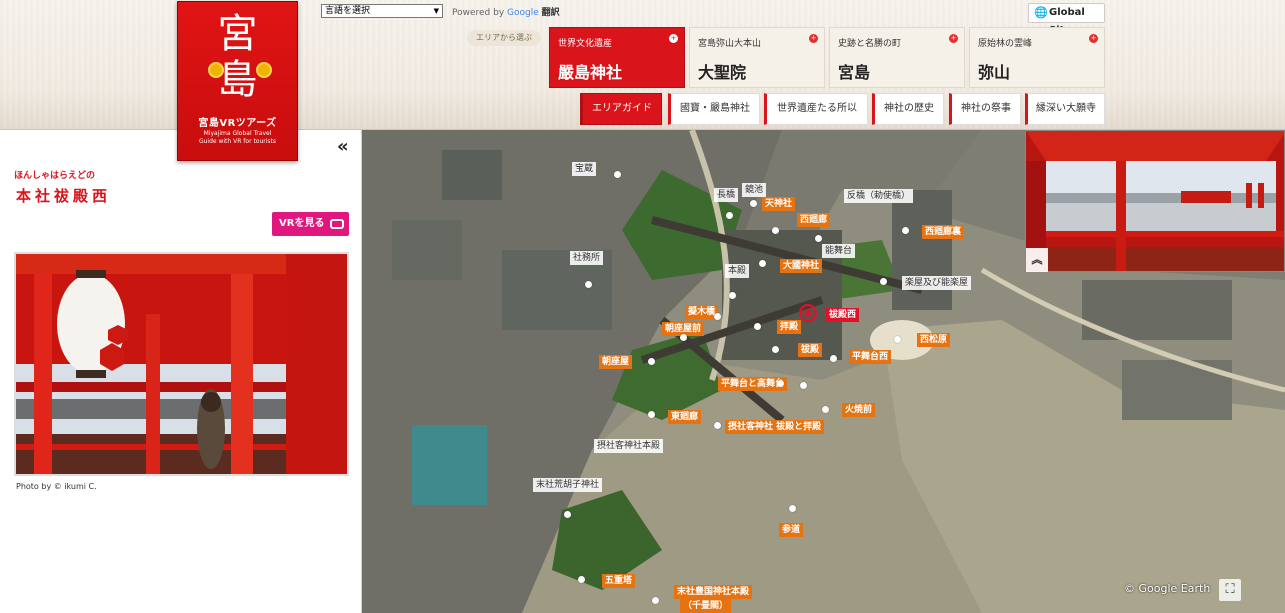 The height and width of the screenshot is (613, 1285). Describe the element at coordinates (56, 486) in the screenshot. I see `photo-credit: Photo by © ikumi C.` at that location.